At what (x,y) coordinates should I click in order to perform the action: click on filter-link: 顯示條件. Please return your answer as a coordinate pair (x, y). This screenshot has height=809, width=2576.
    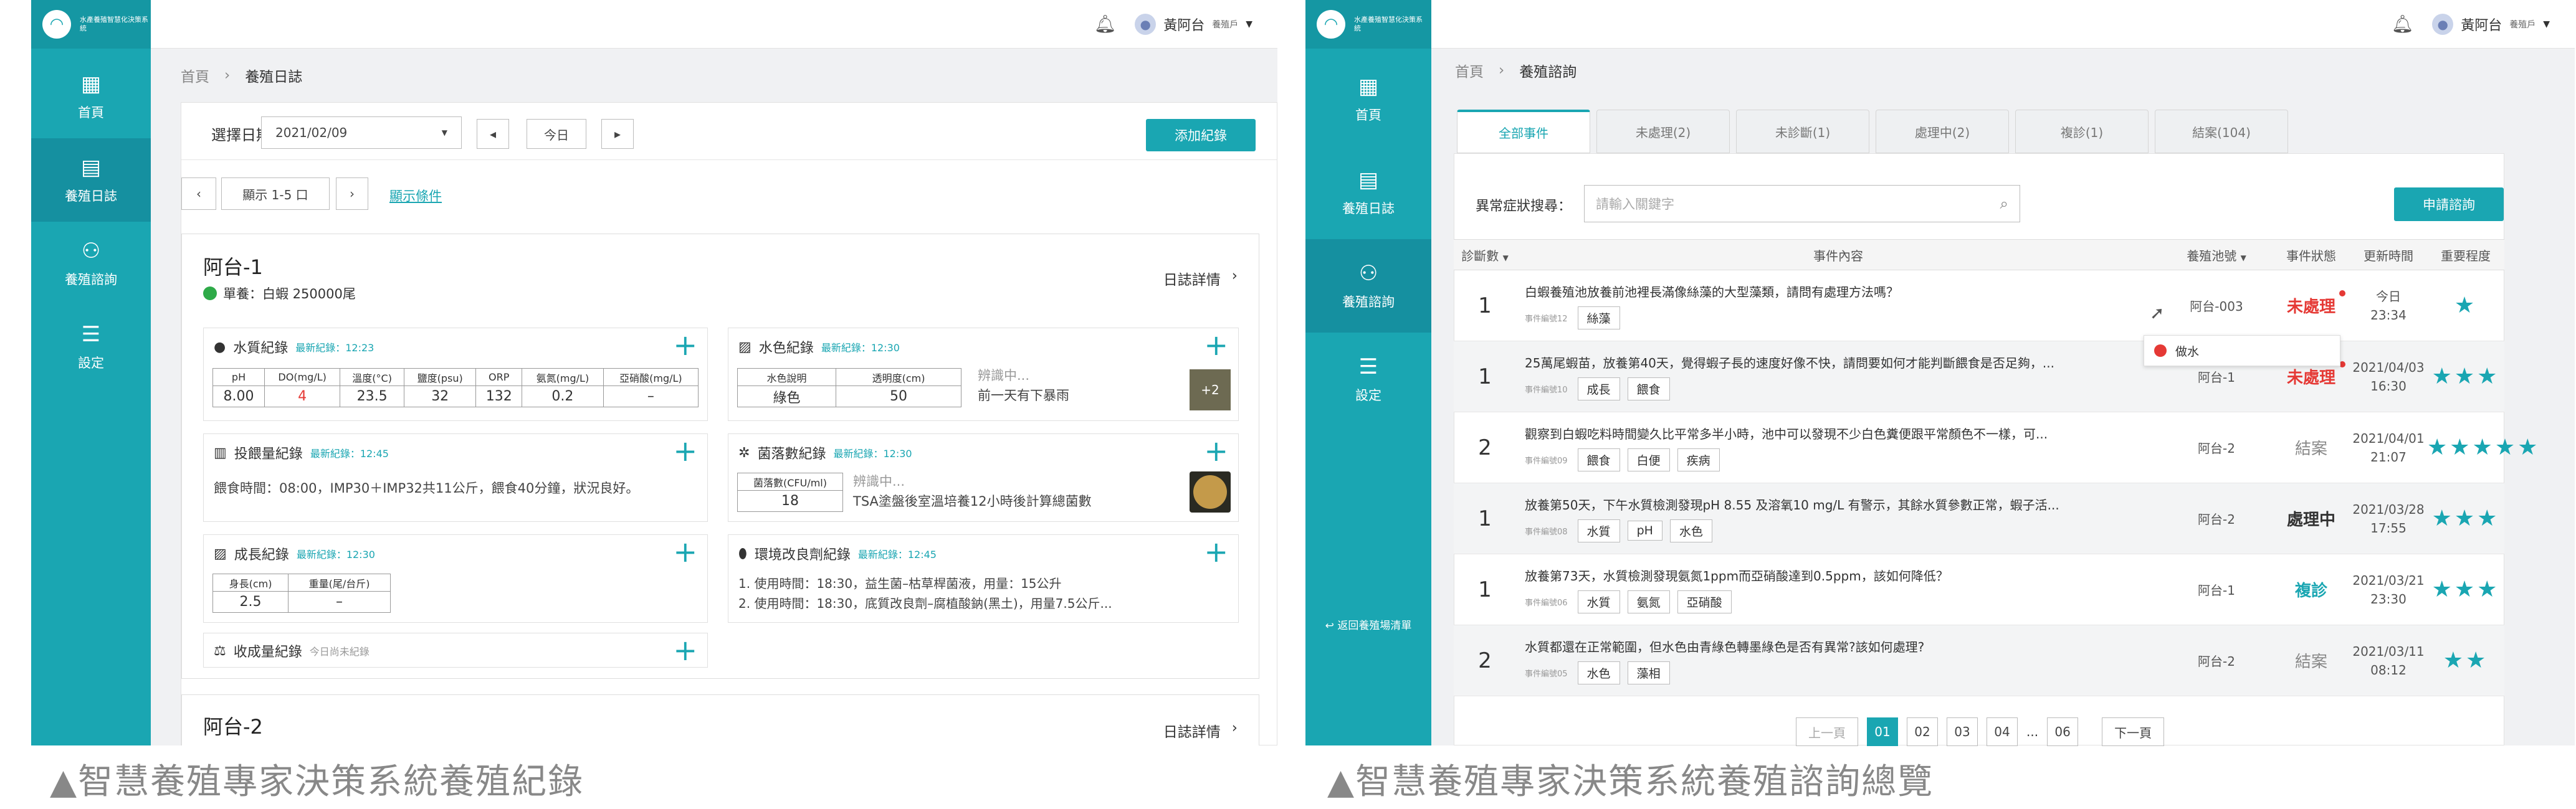
    Looking at the image, I should click on (416, 196).